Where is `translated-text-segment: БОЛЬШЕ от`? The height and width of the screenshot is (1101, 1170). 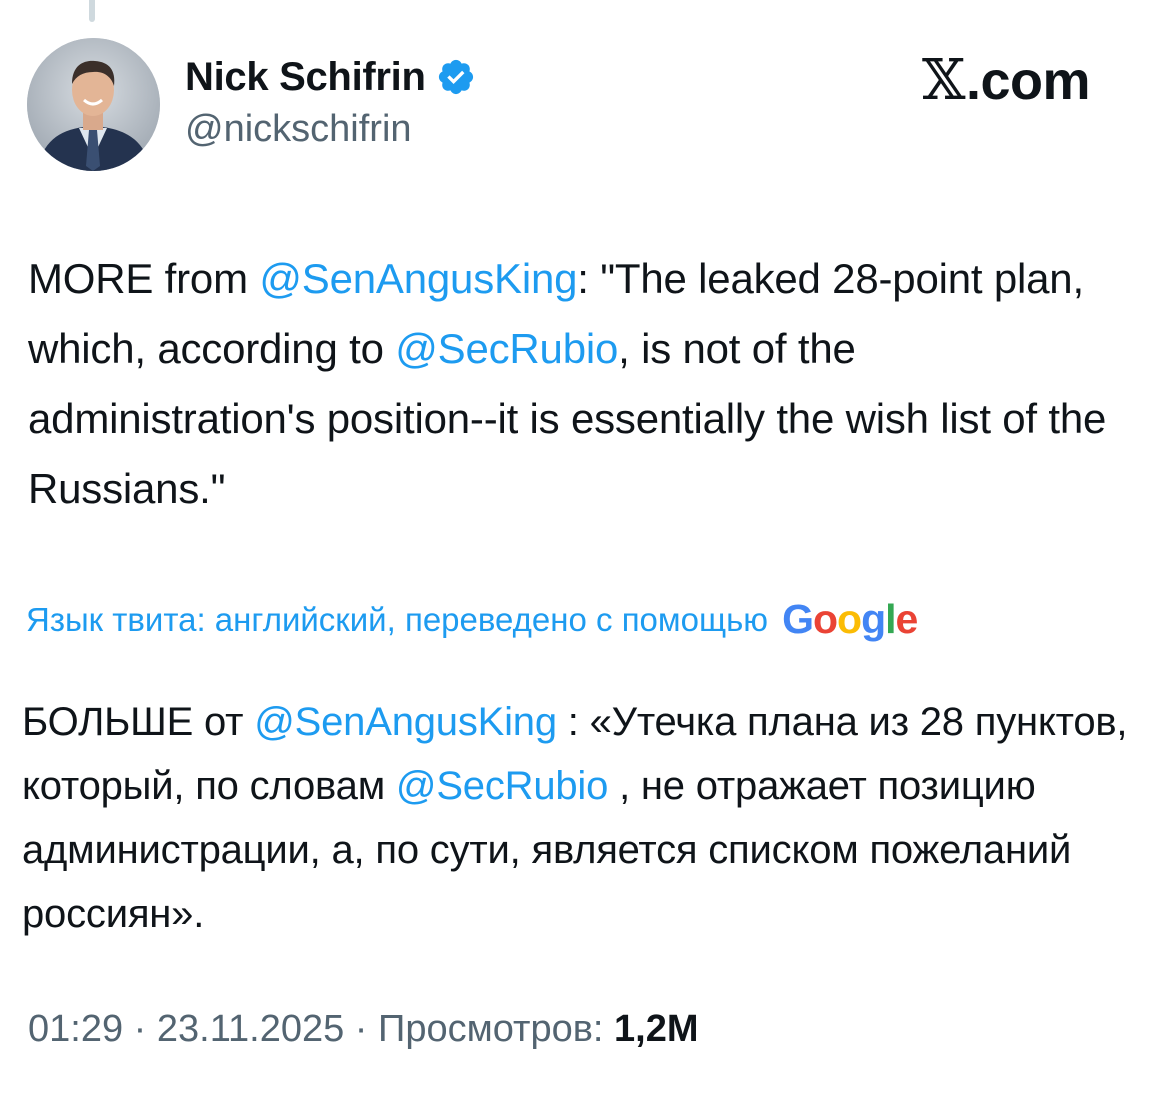 translated-text-segment: БОЛЬШЕ от is located at coordinates (138, 722).